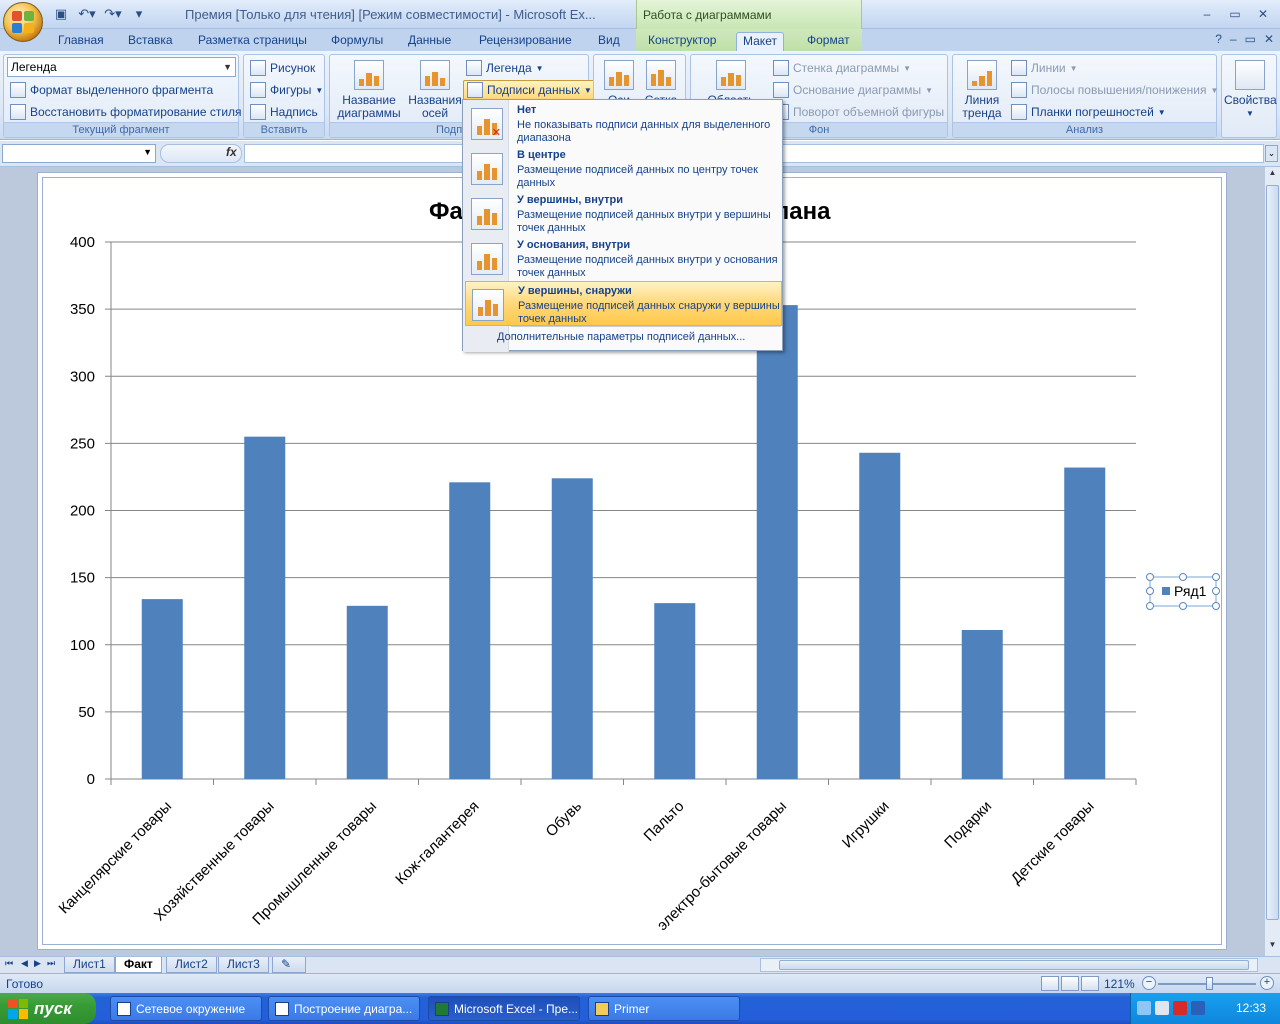 The image size is (1280, 1024). Describe the element at coordinates (231, 152) in the screenshot. I see `fx-icon: fx` at that location.